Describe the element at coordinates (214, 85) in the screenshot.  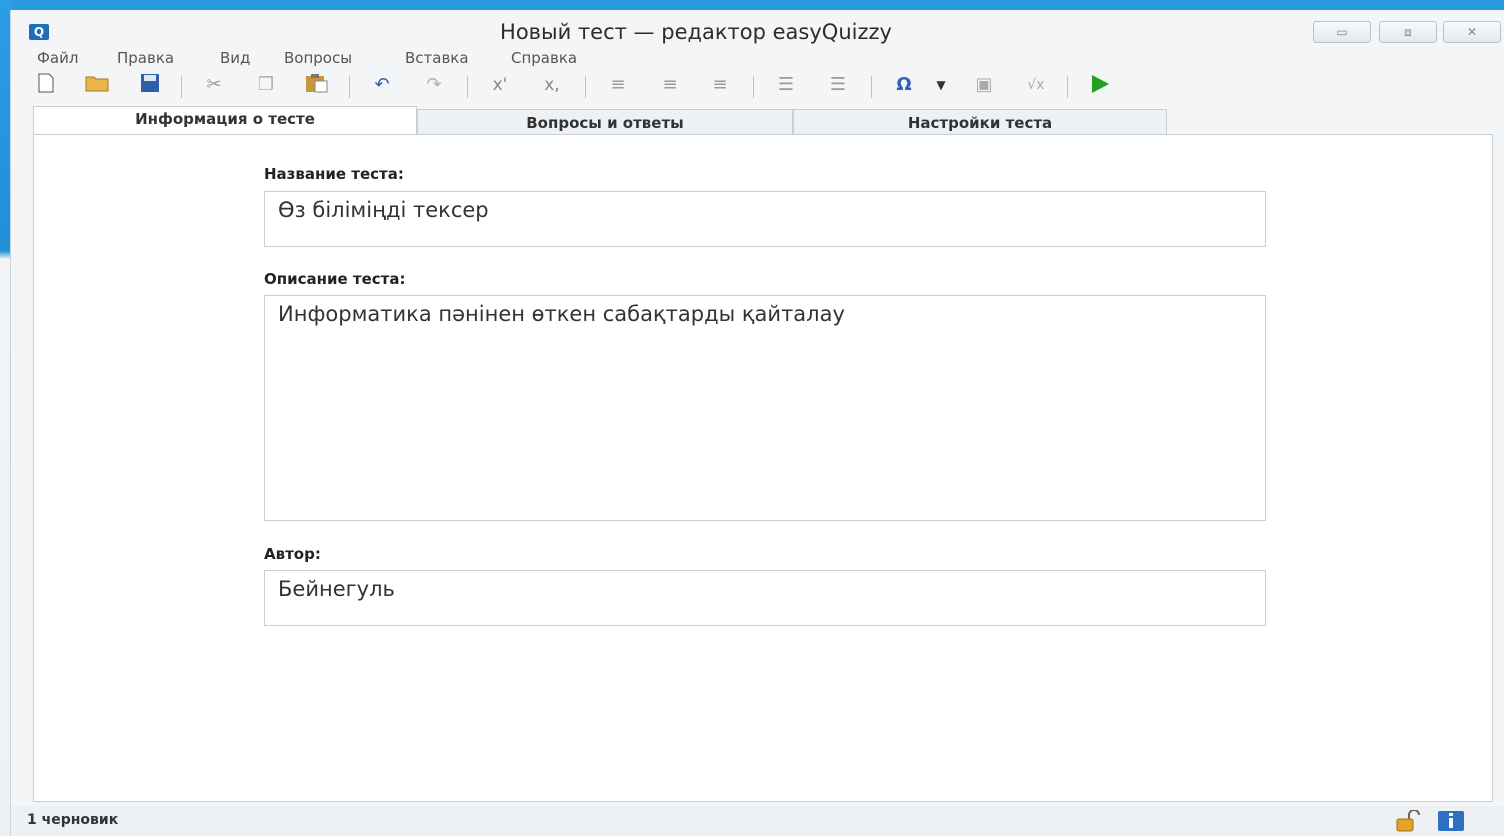
I see `cut-icon: ✂` at that location.